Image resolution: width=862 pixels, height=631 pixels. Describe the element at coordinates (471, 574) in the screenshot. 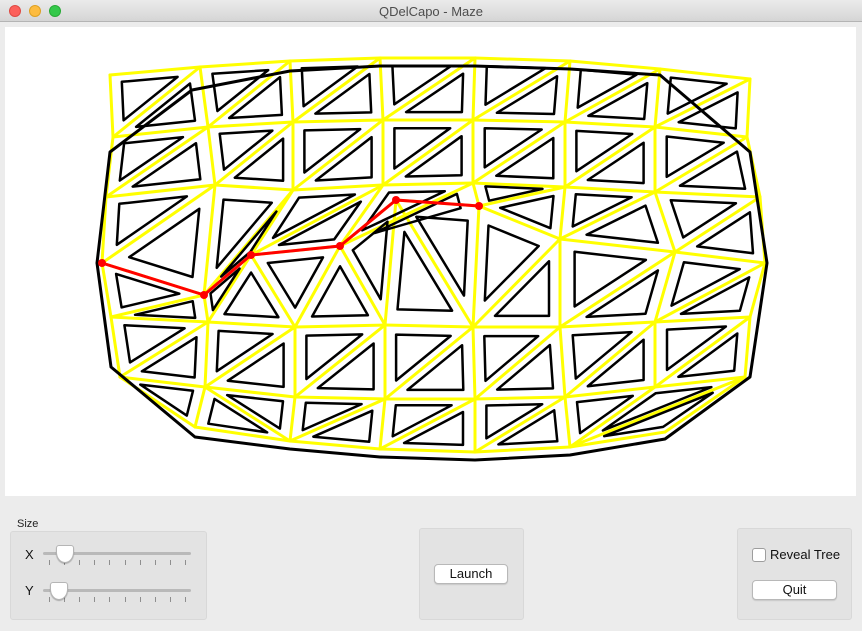

I see `launch-button: Launch` at that location.